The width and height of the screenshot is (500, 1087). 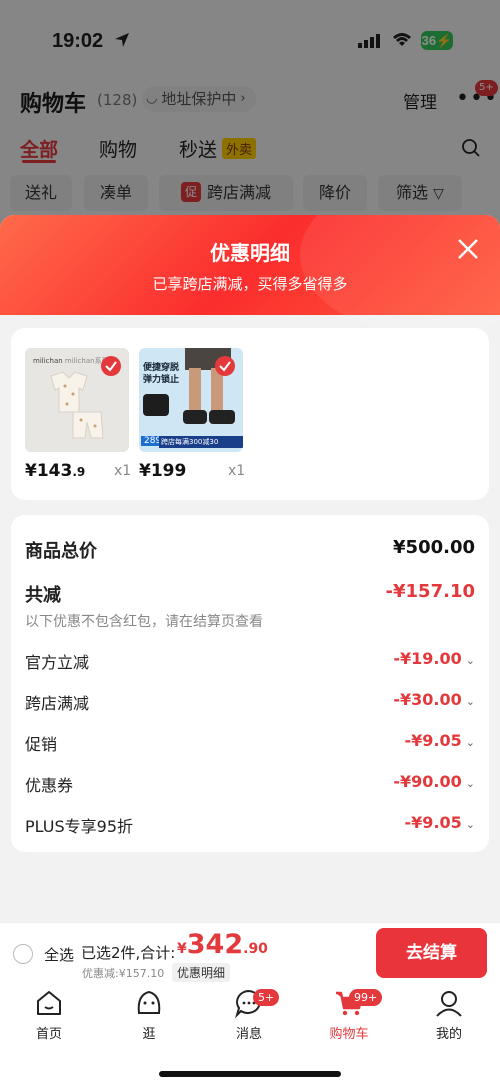 What do you see at coordinates (43, 595) in the screenshot?
I see `reduce-label: 共减` at bounding box center [43, 595].